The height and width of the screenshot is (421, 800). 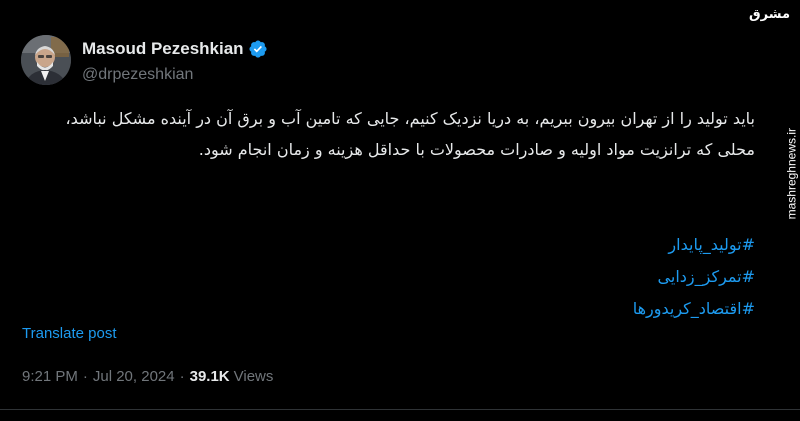 I want to click on watermark-logo: مشرق, so click(x=769, y=14).